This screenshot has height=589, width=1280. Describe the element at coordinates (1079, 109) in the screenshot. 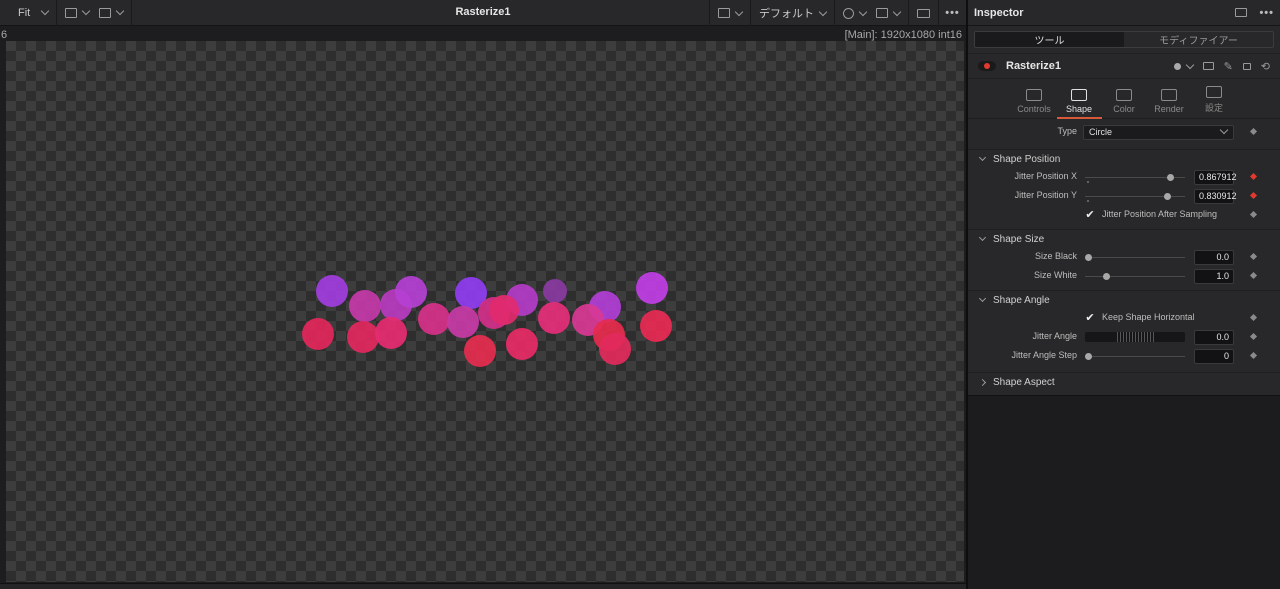

I see `tab-label: Shape` at that location.